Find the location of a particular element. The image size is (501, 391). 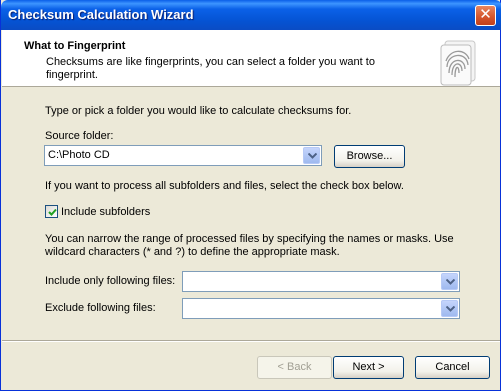

next-button: Next > is located at coordinates (368, 367).